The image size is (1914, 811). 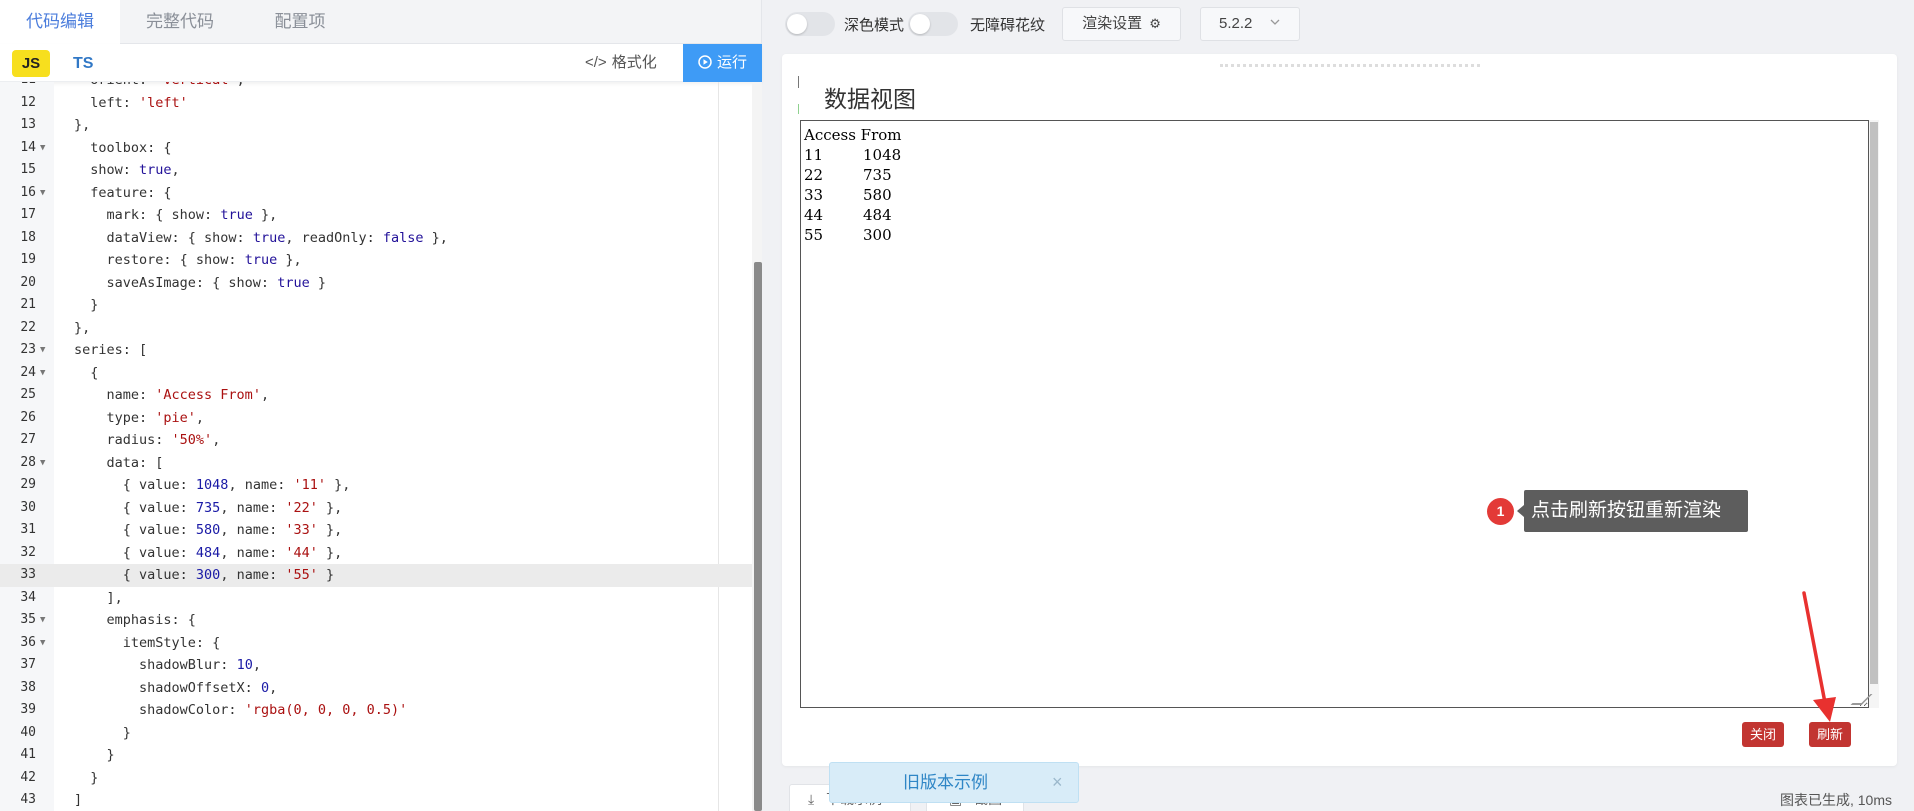 I want to click on render-settings-button: 渲染设置 ⚙, so click(x=1121, y=24).